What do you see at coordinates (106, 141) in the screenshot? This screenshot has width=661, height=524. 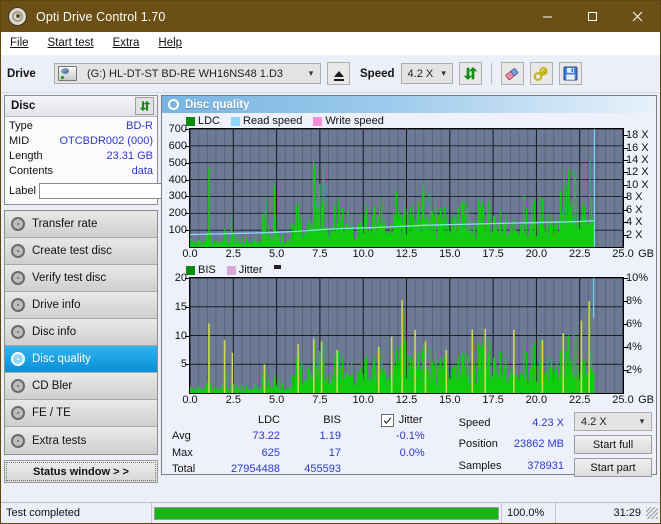 I see `disc-row-mid-value: OTCBDR002 (000)` at bounding box center [106, 141].